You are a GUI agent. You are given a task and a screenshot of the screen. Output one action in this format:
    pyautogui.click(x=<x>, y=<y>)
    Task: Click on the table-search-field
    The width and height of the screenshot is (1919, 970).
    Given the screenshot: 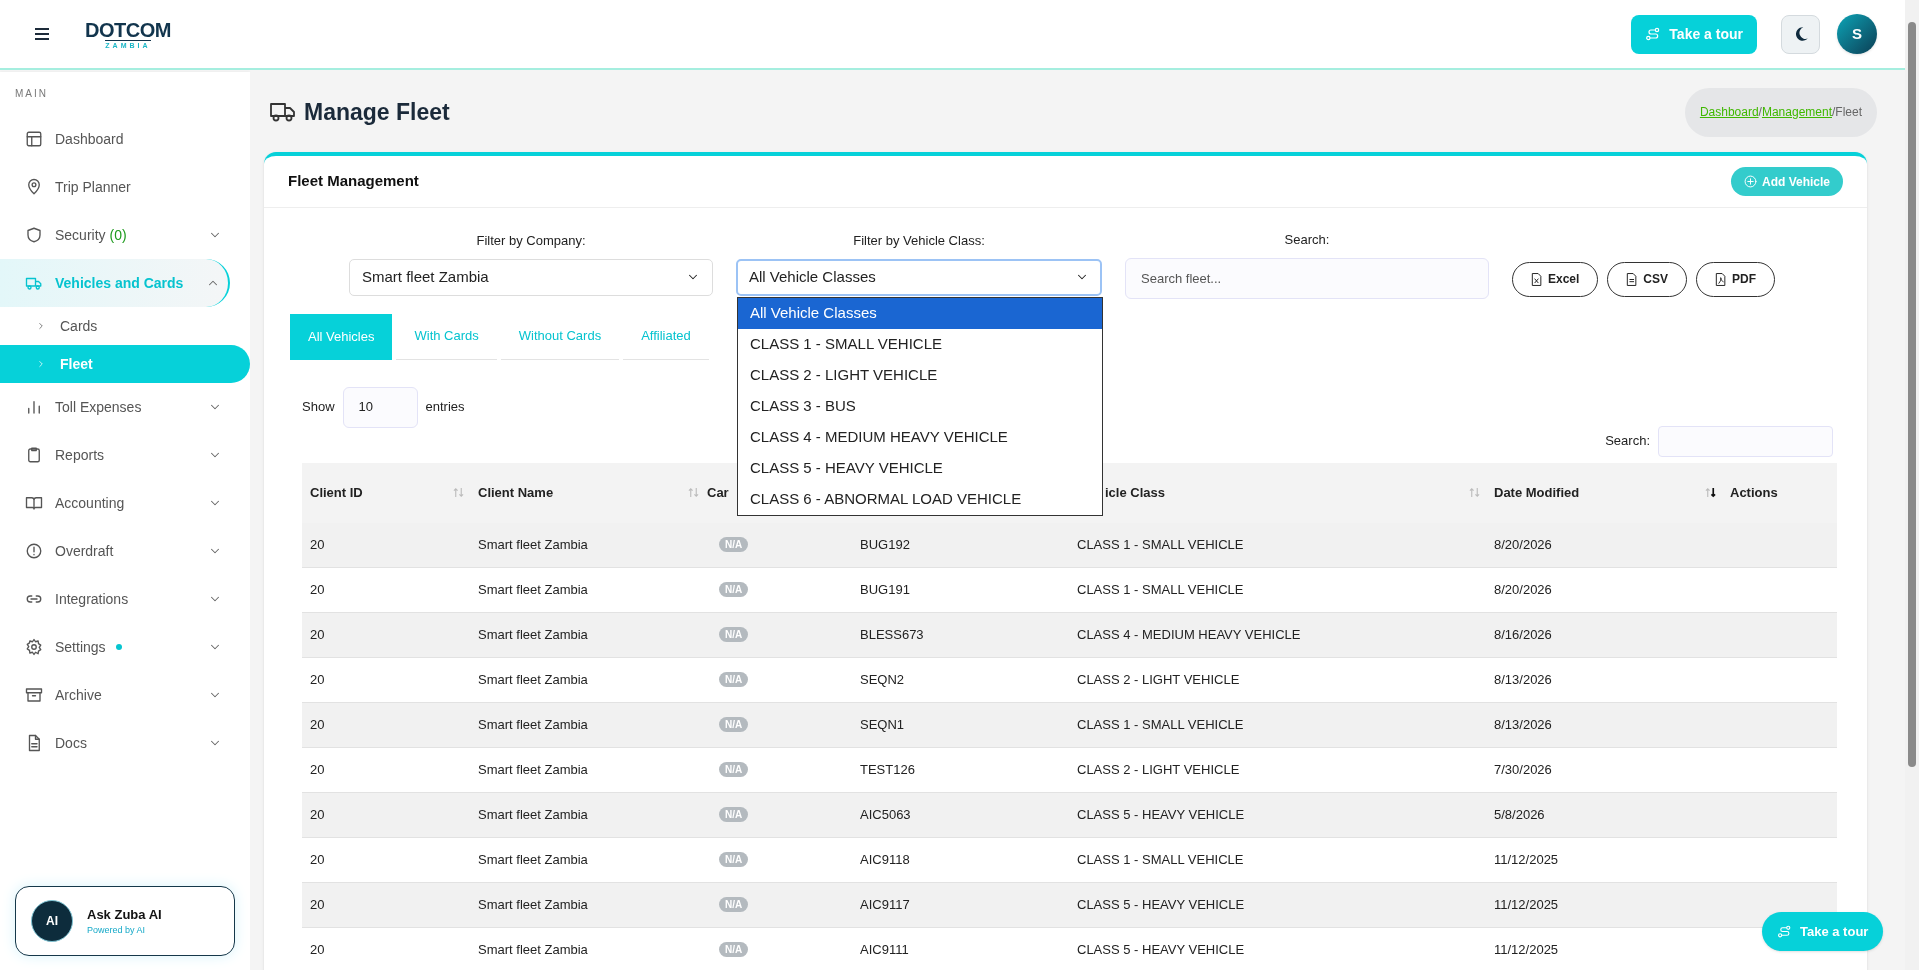 What is the action you would take?
    pyautogui.click(x=1745, y=441)
    